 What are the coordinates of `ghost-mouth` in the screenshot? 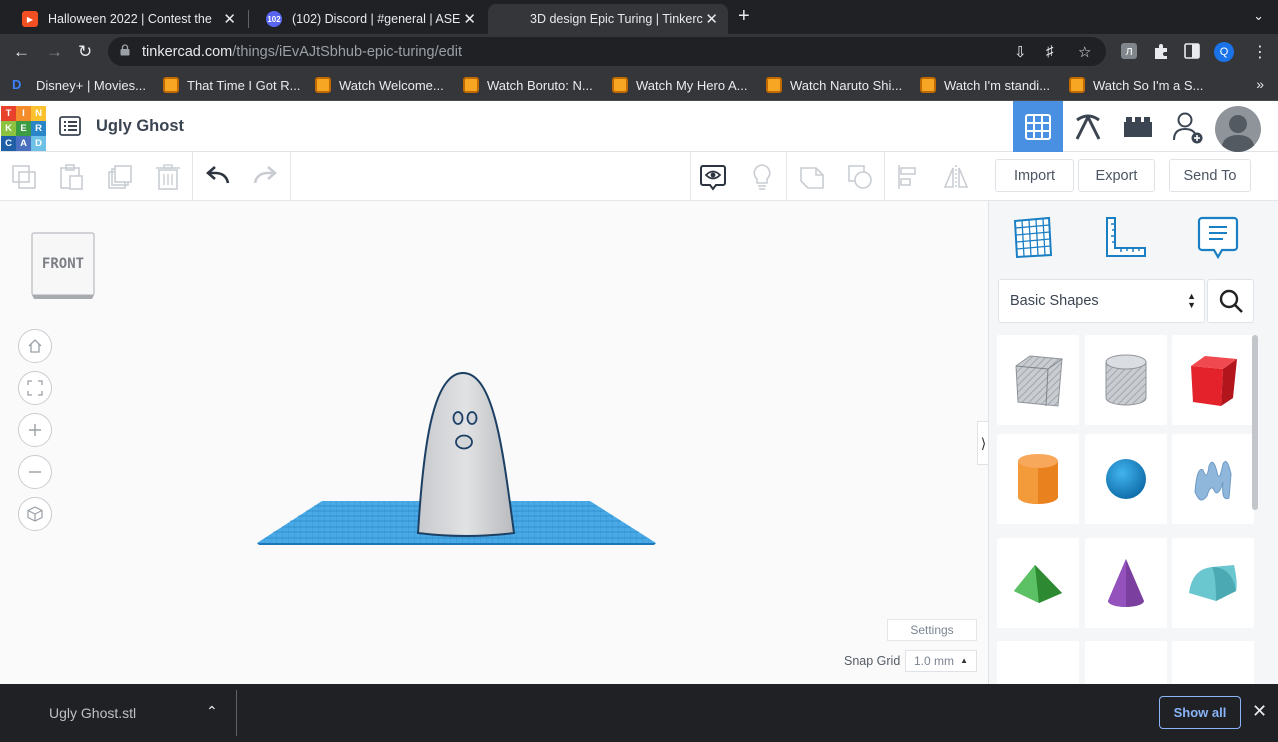 It's located at (464, 442).